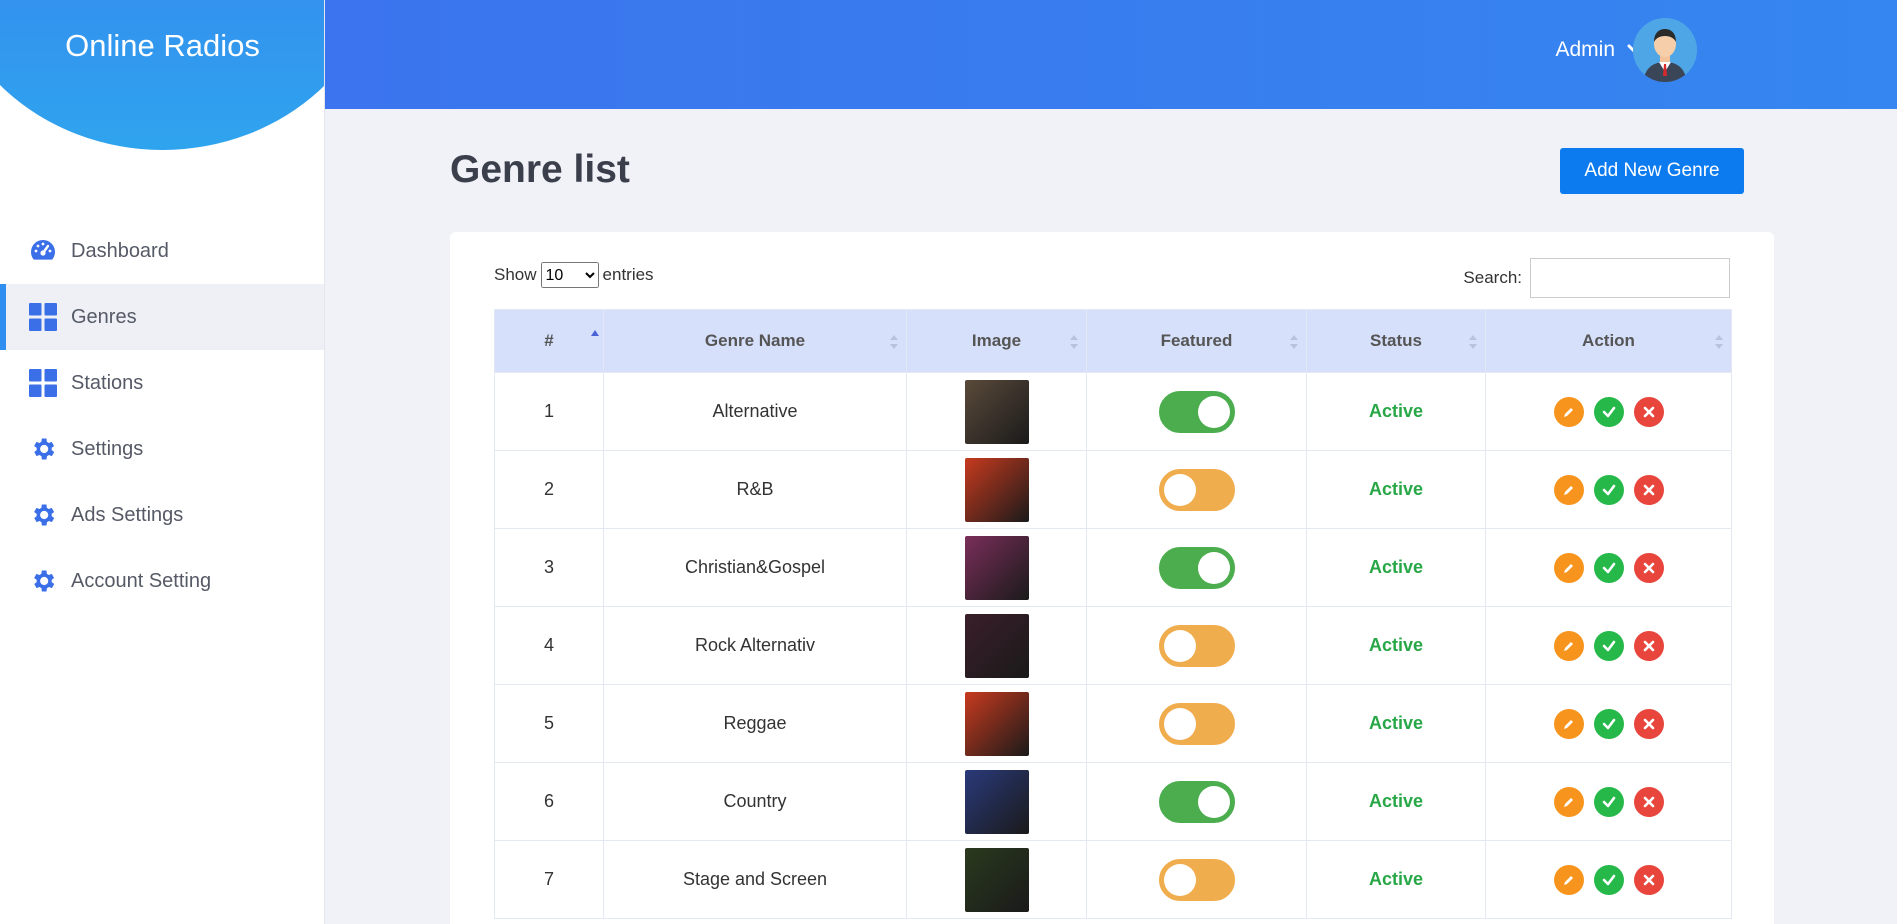 The height and width of the screenshot is (924, 1897). What do you see at coordinates (1652, 171) in the screenshot?
I see `add-new-genre-button: Add New Genre` at bounding box center [1652, 171].